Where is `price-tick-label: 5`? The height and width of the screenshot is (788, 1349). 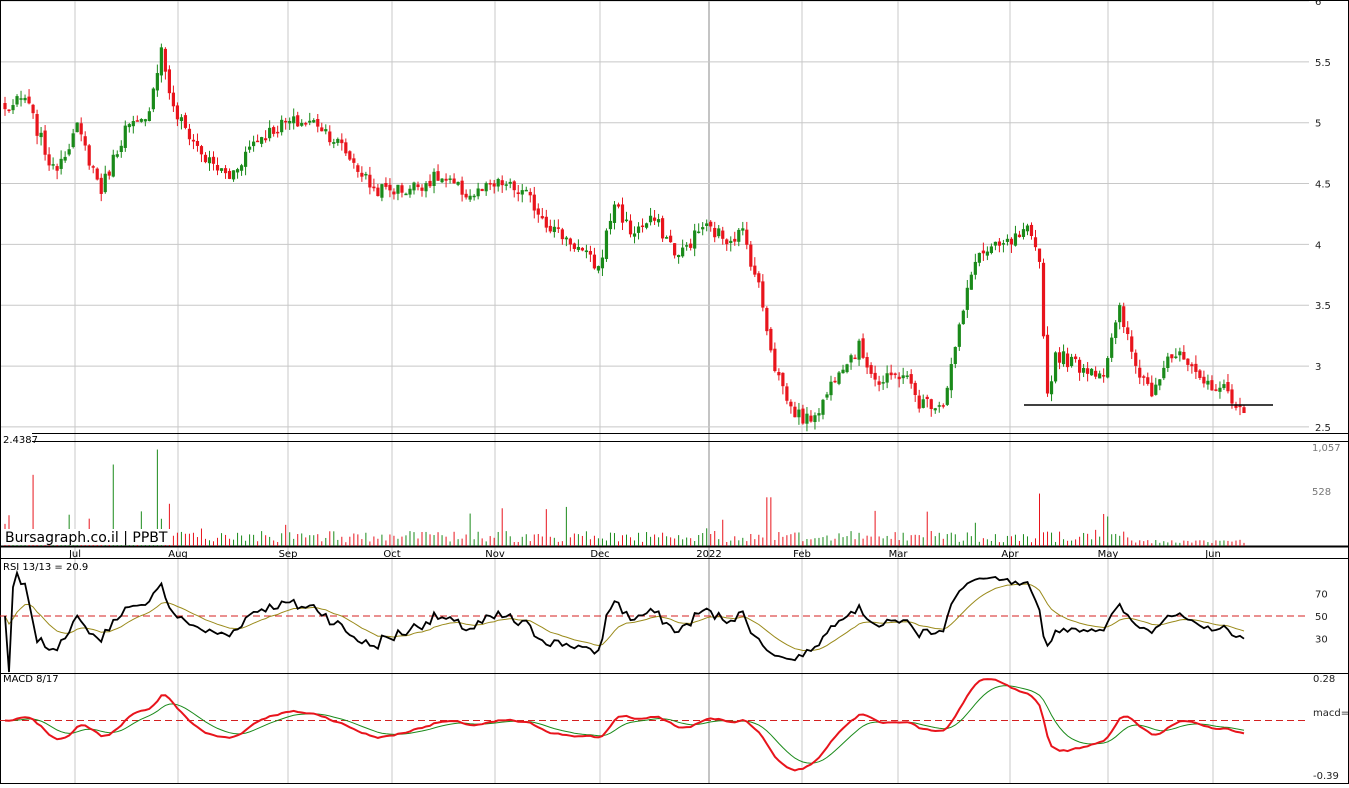
price-tick-label: 5 is located at coordinates (1318, 124).